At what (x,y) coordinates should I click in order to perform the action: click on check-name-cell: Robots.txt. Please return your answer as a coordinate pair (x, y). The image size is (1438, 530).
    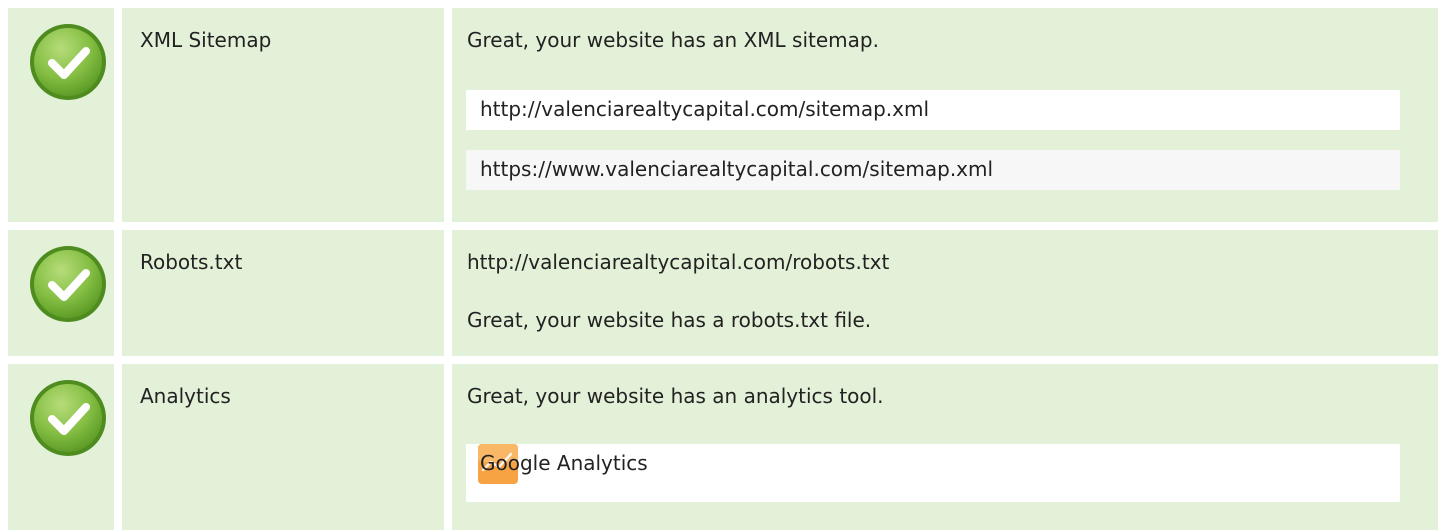
    Looking at the image, I should click on (283, 293).